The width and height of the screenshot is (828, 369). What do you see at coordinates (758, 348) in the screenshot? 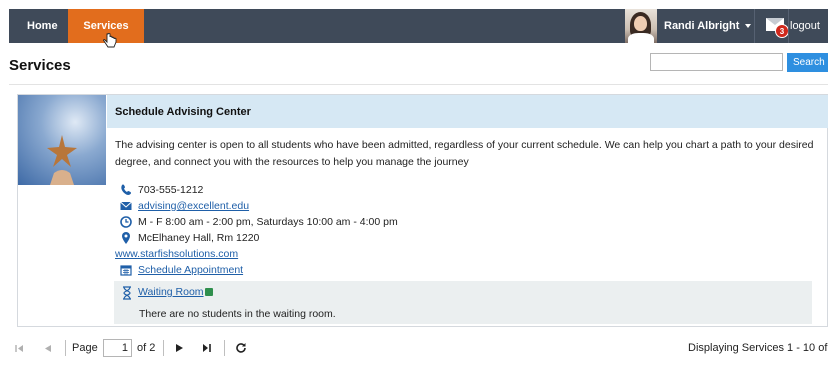
I see `display-count-text: Displaying Services 1 - 10 of 1` at bounding box center [758, 348].